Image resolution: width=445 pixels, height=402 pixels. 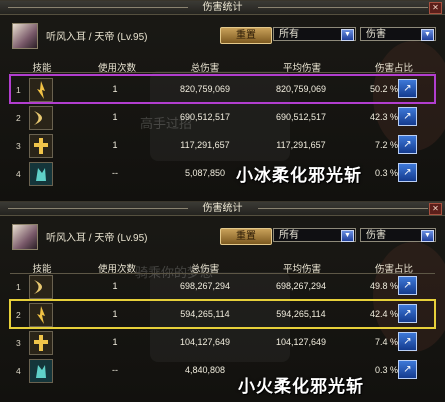 What do you see at coordinates (222, 370) in the screenshot?
I see `table-row: 4 -- 4,840,808 0.3 % ↗` at bounding box center [222, 370].